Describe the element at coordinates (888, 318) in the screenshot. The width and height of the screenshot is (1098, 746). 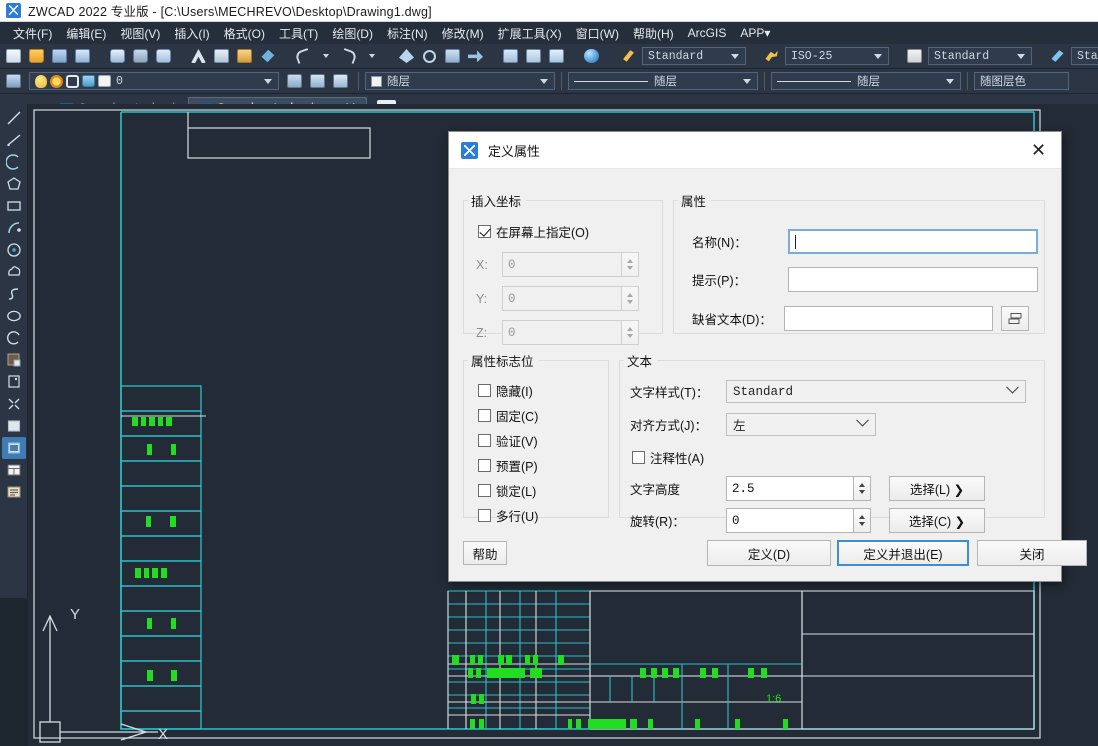
I see `attribute-default-input` at that location.